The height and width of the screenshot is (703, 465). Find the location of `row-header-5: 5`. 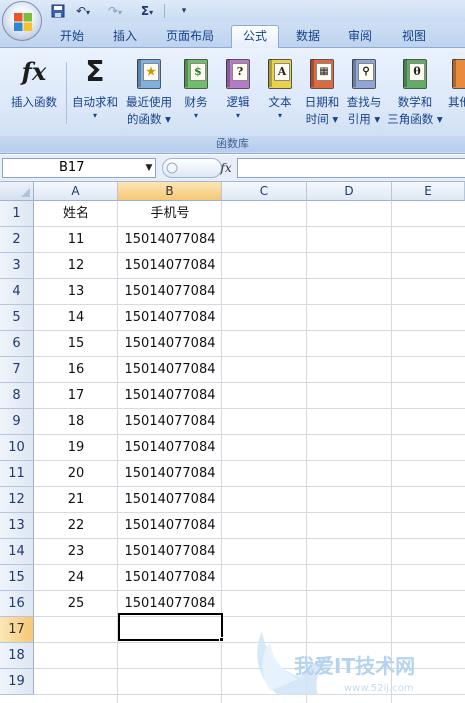

row-header-5: 5 is located at coordinates (17, 318).